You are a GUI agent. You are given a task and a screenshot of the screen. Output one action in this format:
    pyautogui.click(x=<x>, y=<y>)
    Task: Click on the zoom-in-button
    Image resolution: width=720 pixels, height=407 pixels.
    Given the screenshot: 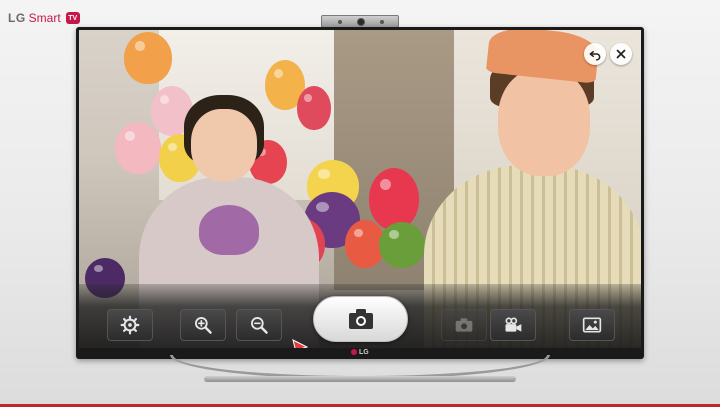 What is the action you would take?
    pyautogui.click(x=203, y=325)
    